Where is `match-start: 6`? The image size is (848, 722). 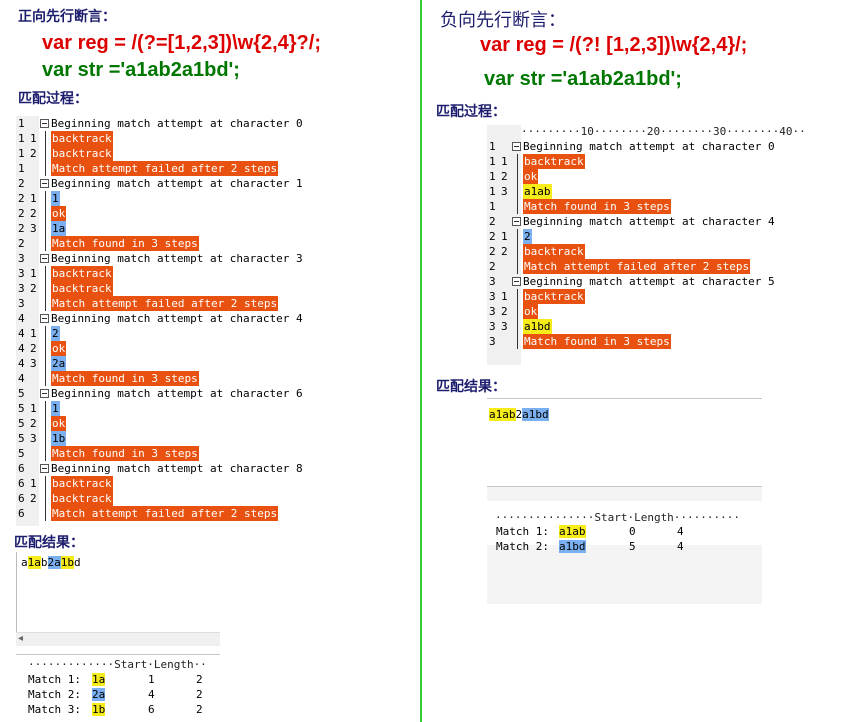
match-start: 6 is located at coordinates (151, 709).